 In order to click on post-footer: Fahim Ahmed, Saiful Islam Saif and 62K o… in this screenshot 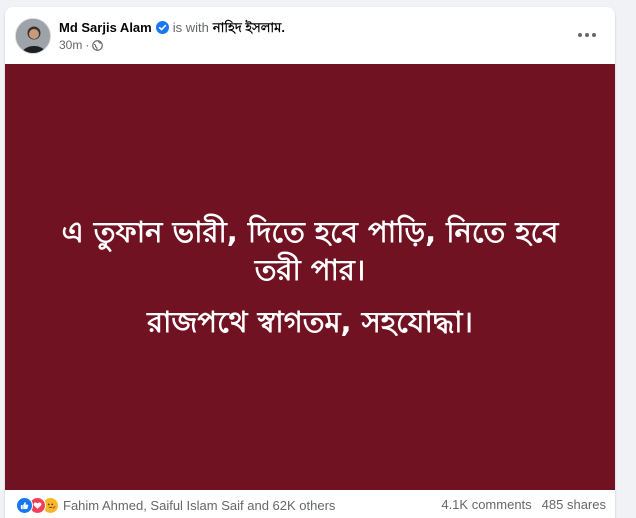, I will do `click(310, 505)`.